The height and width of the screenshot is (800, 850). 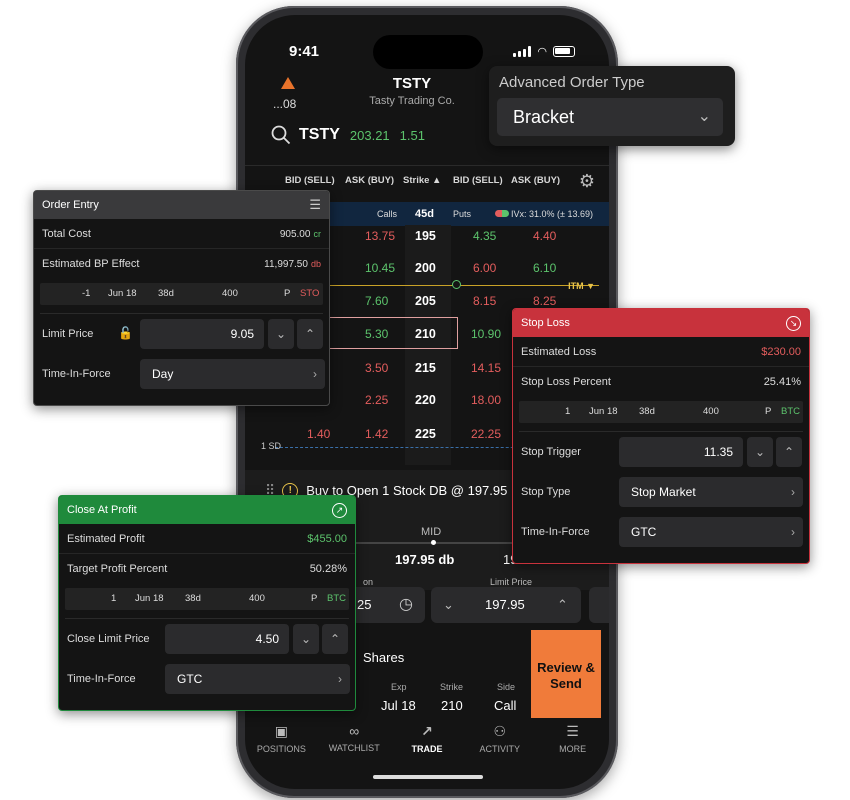 What do you see at coordinates (368, 582) in the screenshot?
I see `left-field-label: on` at bounding box center [368, 582].